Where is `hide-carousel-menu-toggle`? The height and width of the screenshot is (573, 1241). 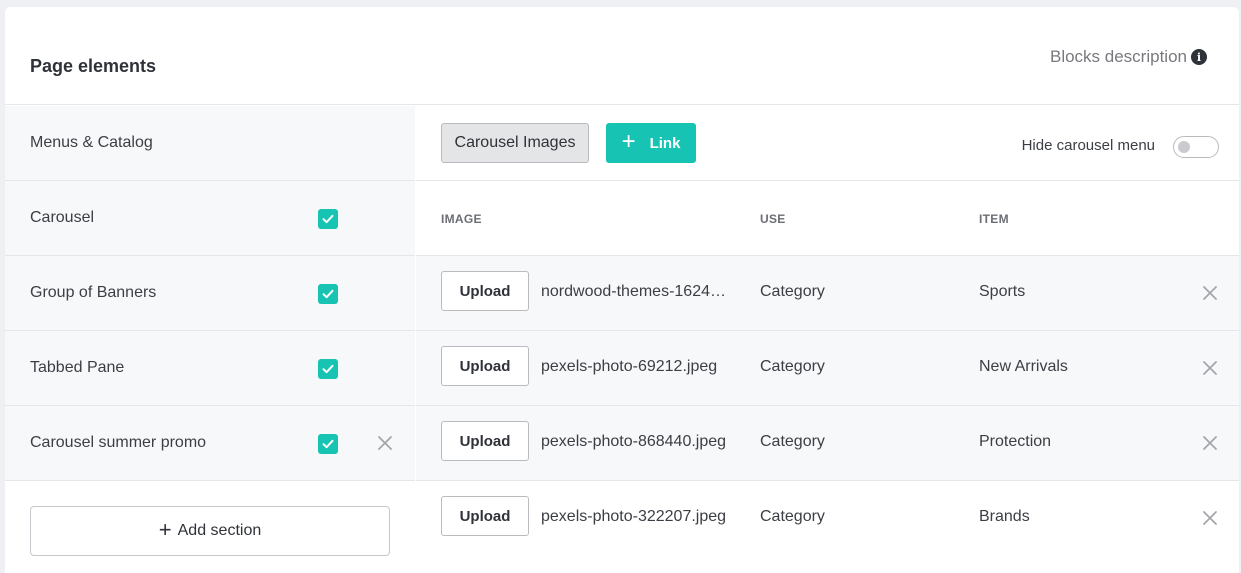
hide-carousel-menu-toggle is located at coordinates (1196, 147).